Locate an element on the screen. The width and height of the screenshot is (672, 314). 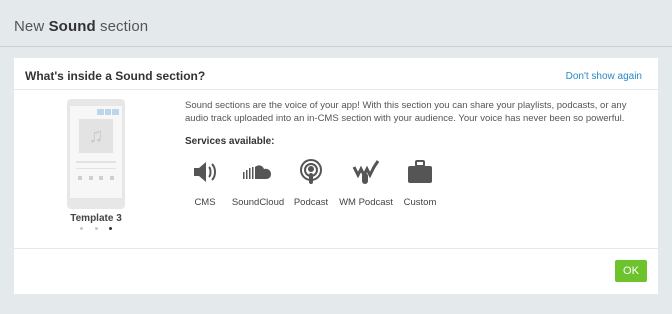
page-title: New Sound section is located at coordinates (81, 26).